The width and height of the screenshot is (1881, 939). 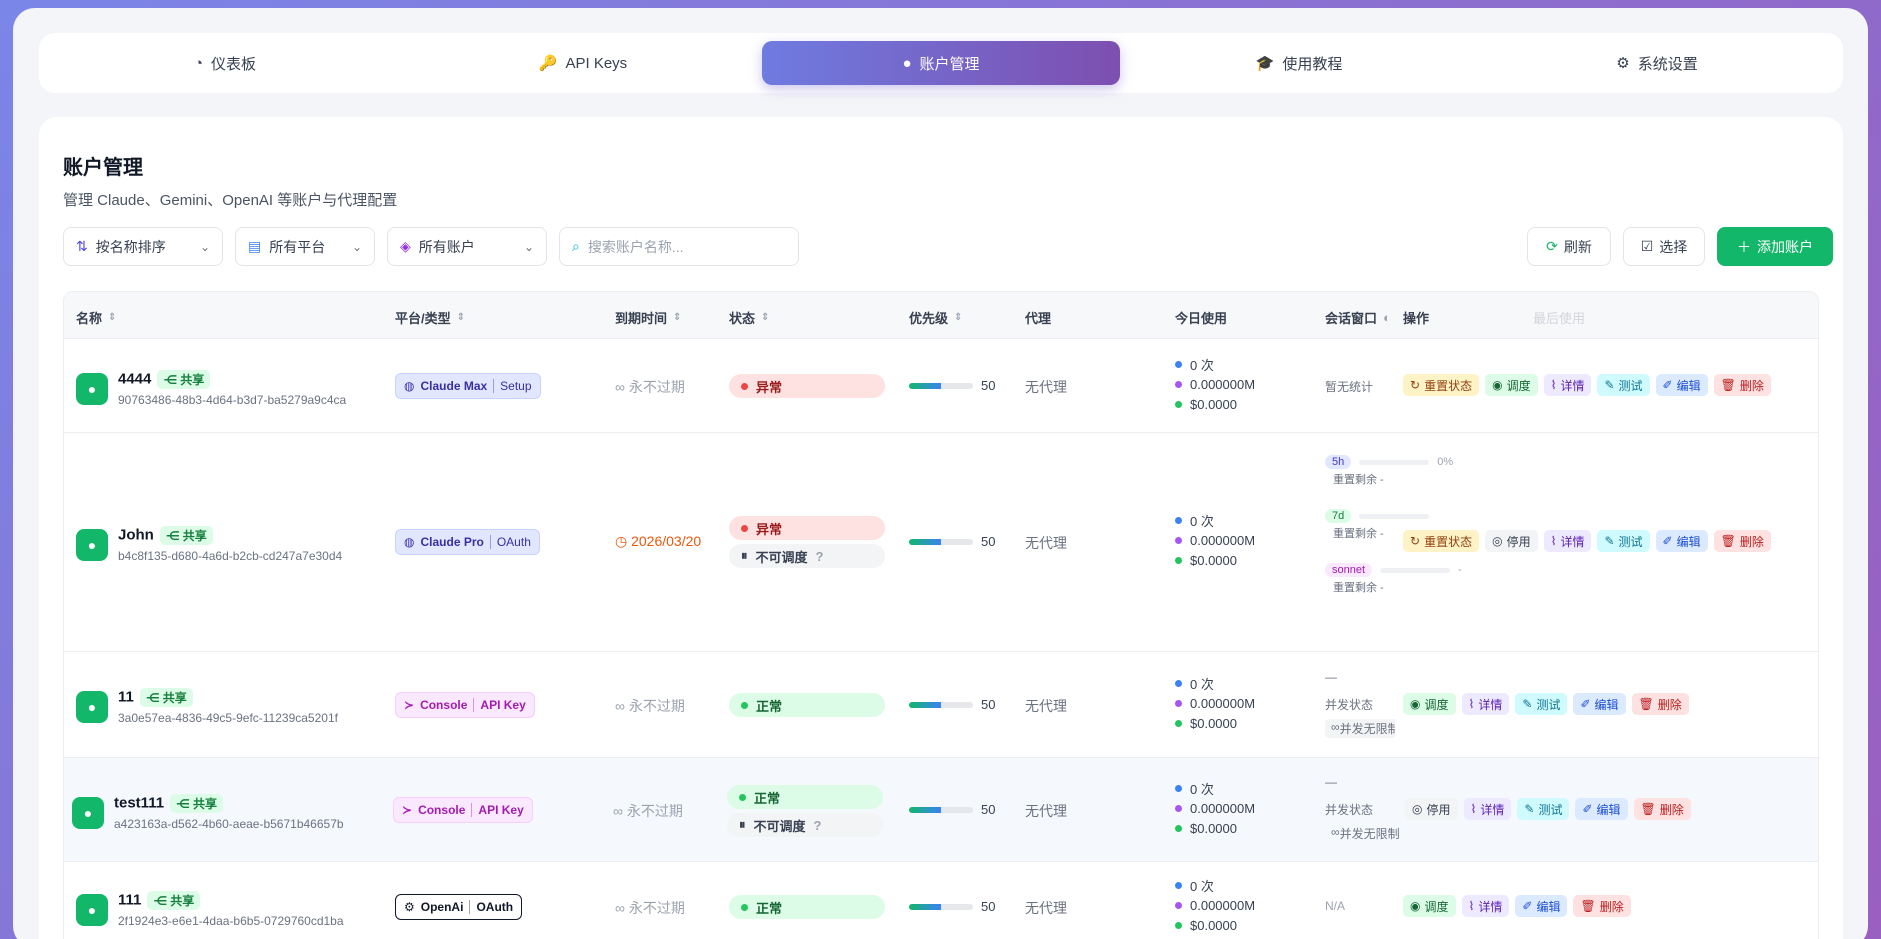 What do you see at coordinates (1673, 246) in the screenshot?
I see `select-label: 选择` at bounding box center [1673, 246].